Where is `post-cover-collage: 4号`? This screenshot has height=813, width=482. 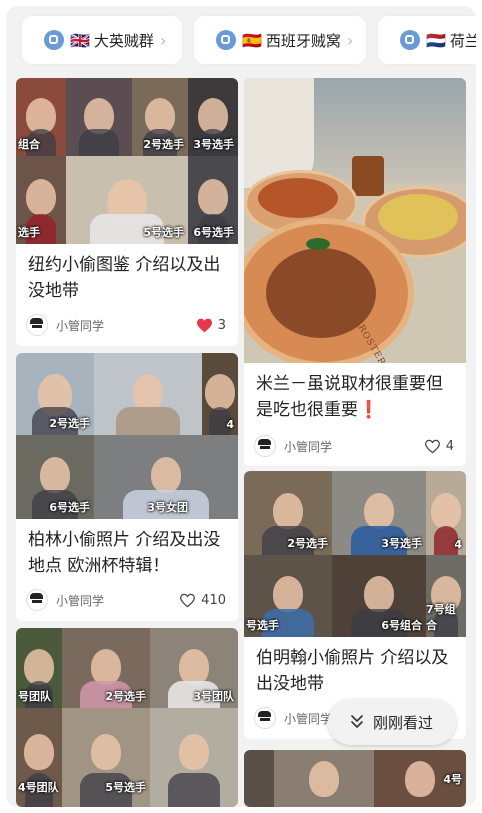 post-cover-collage: 4号 is located at coordinates (355, 778).